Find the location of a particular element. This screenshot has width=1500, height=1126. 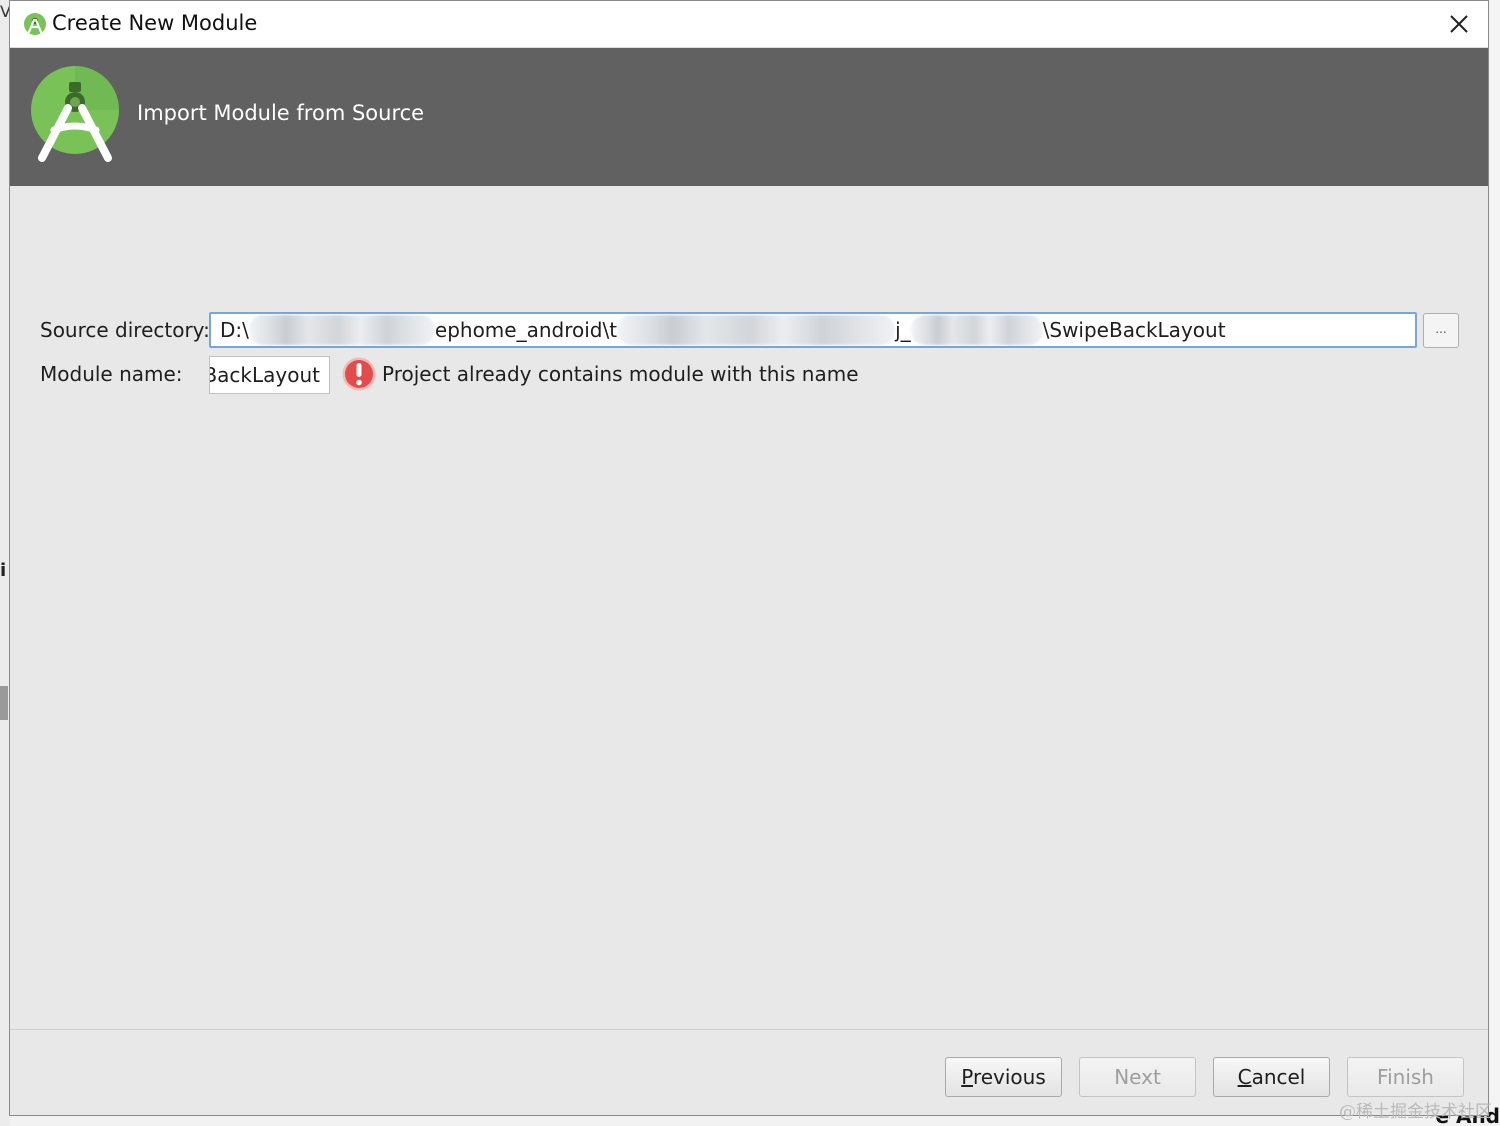

next-button-label: Next is located at coordinates (1137, 1077).